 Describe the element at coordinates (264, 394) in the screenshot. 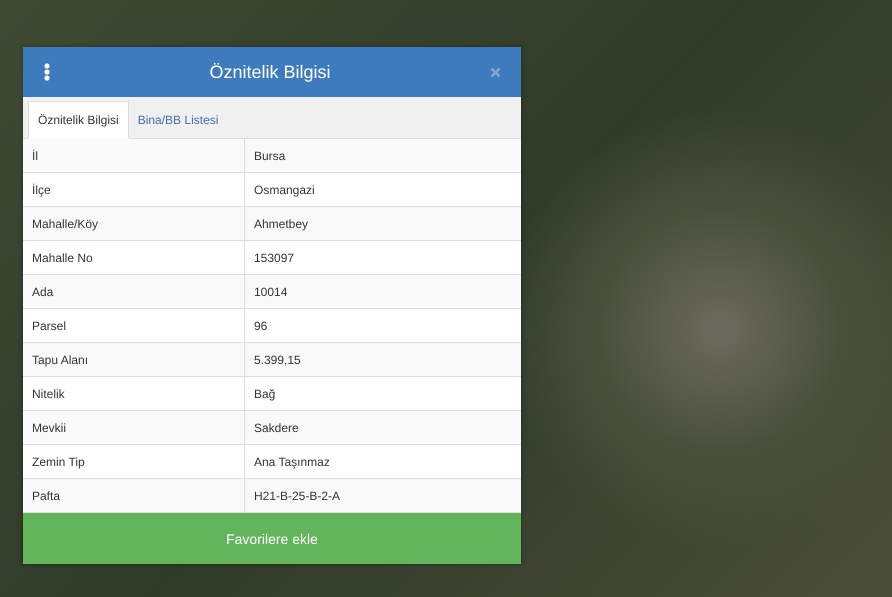

I see `table-cell-text: Bağ` at that location.